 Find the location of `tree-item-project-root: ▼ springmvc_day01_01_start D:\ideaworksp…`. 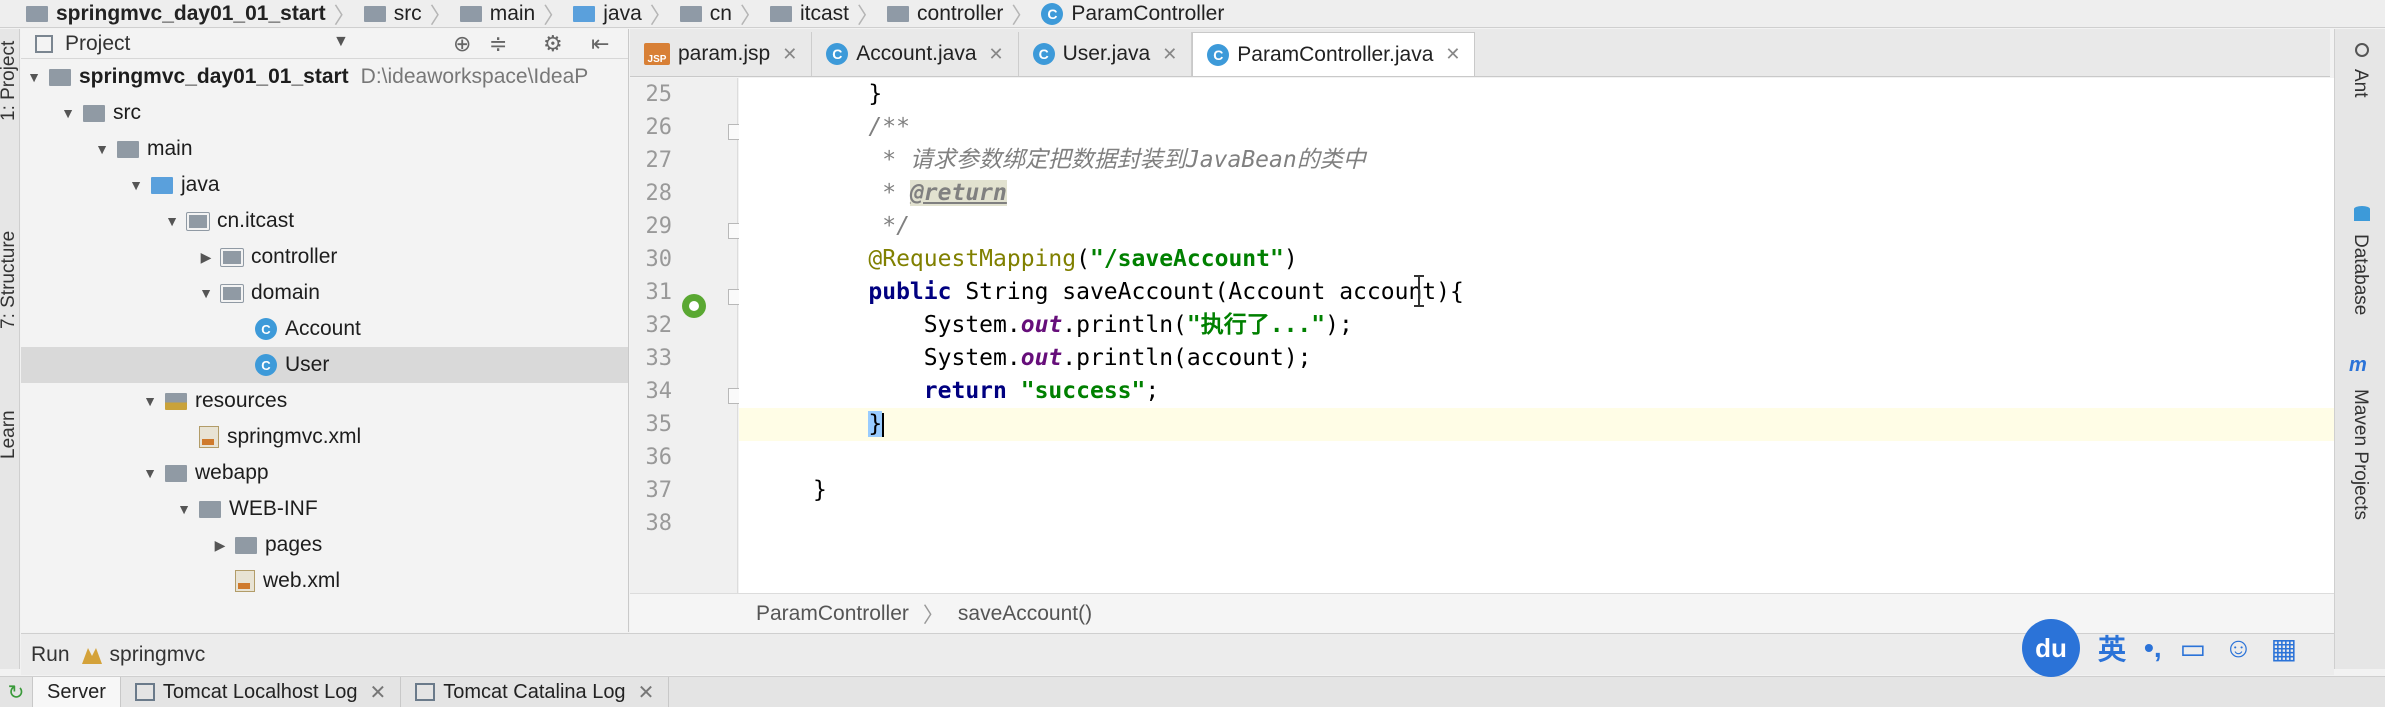

tree-item-project-root: ▼ springmvc_day01_01_start D:\ideaworksp… is located at coordinates (324, 77).